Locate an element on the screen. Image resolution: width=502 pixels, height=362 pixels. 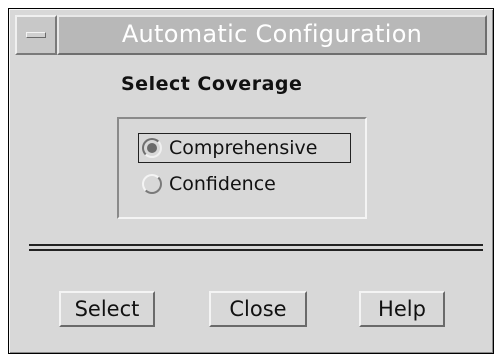
comprehensive-radio: Comprehensive is located at coordinates (244, 148).